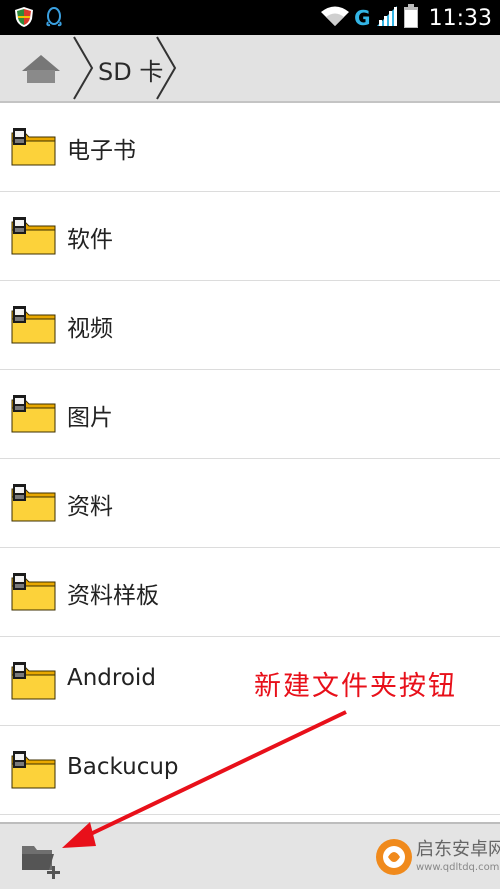 The height and width of the screenshot is (889, 500). I want to click on list-item: 图片, so click(250, 414).